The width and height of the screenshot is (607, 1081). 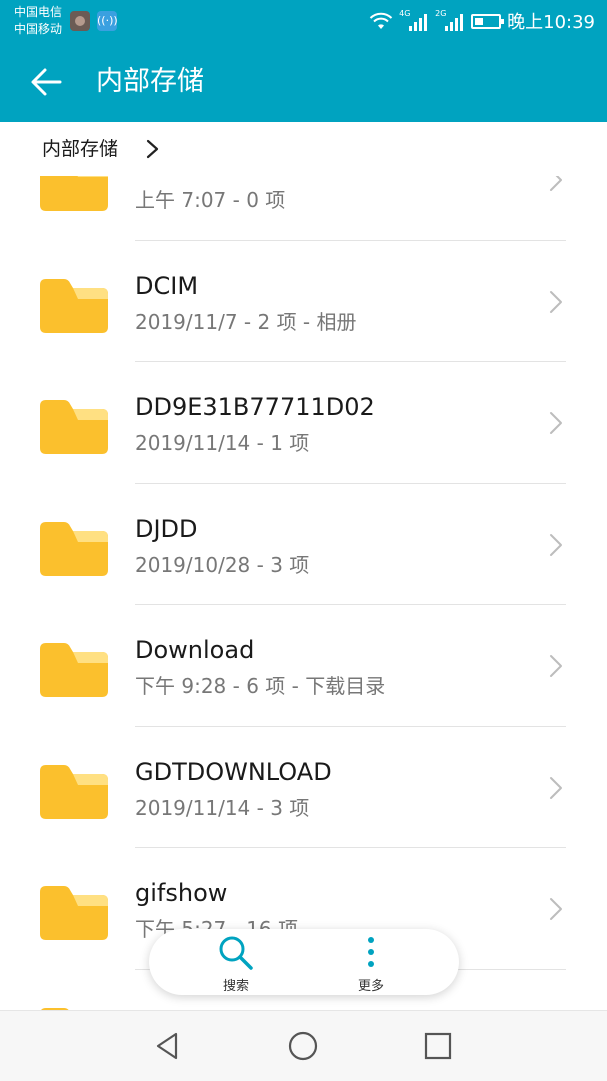 I want to click on folder-meta: 2019/11/7 - 2 项 - 相册, so click(x=246, y=321).